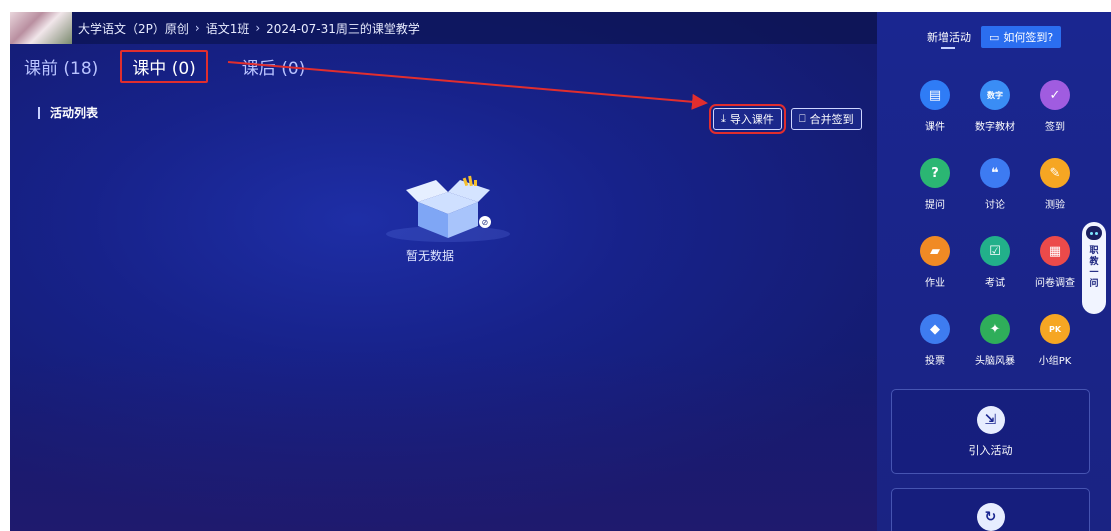 Image resolution: width=1111 pixels, height=531 pixels. Describe the element at coordinates (1055, 329) in the screenshot. I see `group-pk-icon: PK` at that location.